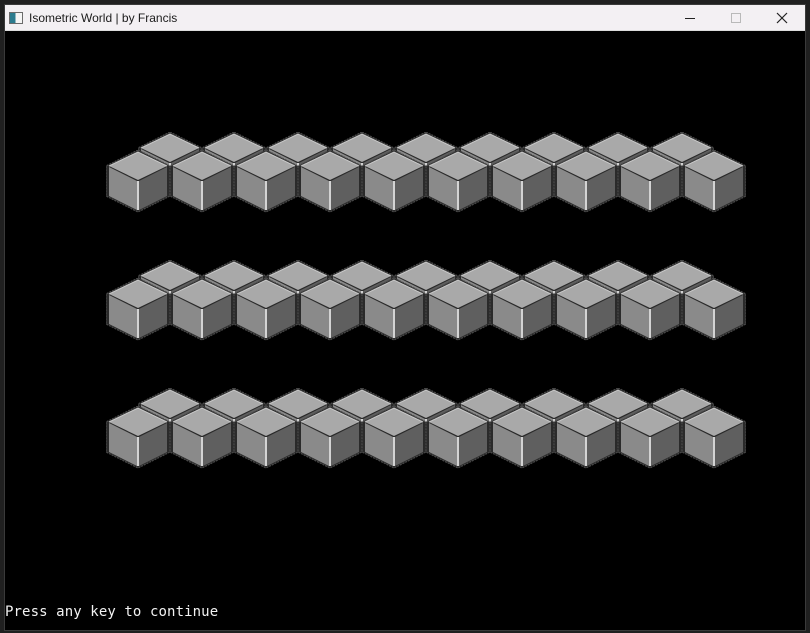  What do you see at coordinates (112, 612) in the screenshot?
I see `continue-prompt: Press any key to continue` at bounding box center [112, 612].